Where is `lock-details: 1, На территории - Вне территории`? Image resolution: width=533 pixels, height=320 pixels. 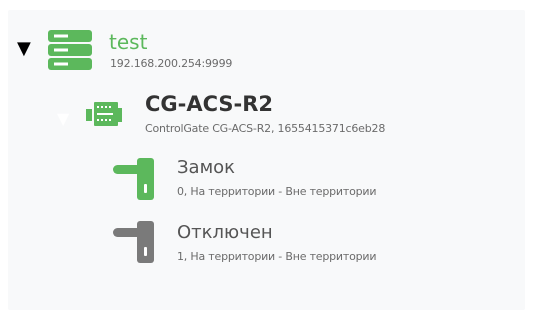 lock-details: 1, На территории - Вне территории is located at coordinates (277, 256).